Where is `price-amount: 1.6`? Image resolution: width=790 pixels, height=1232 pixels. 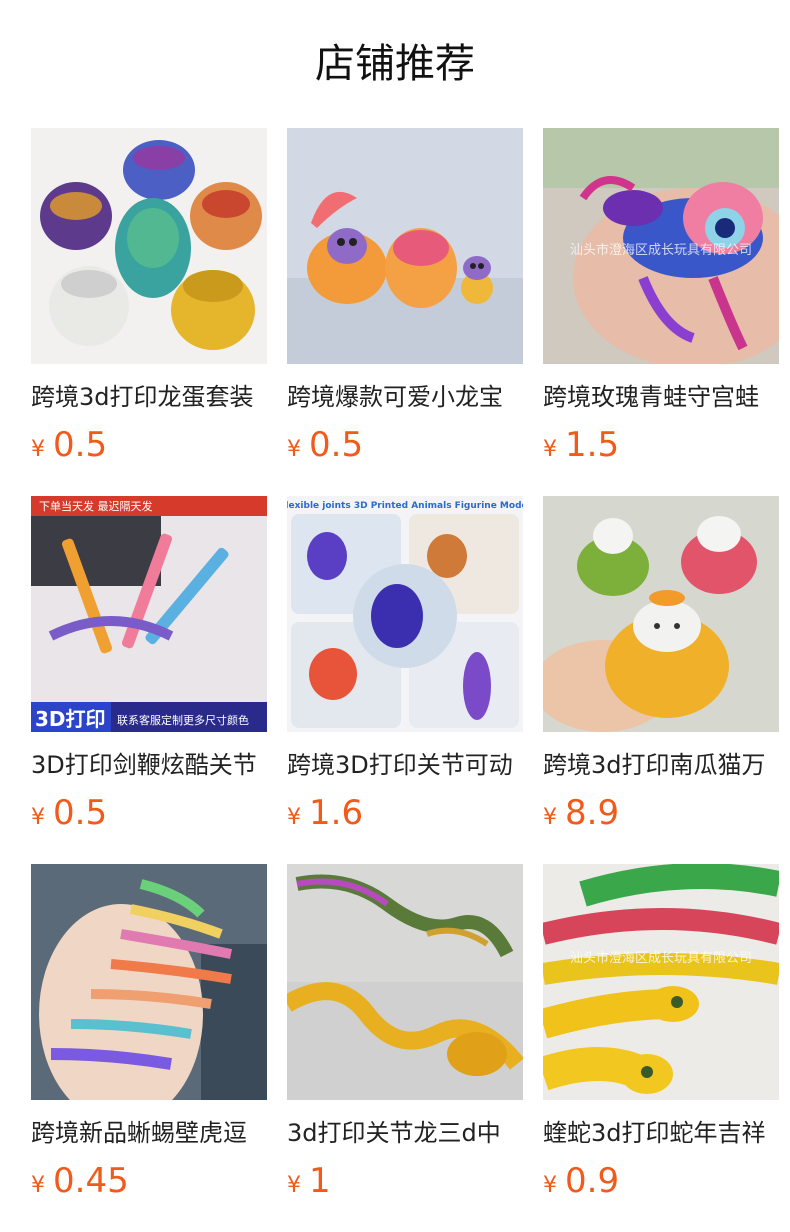 price-amount: 1.6 is located at coordinates (336, 813).